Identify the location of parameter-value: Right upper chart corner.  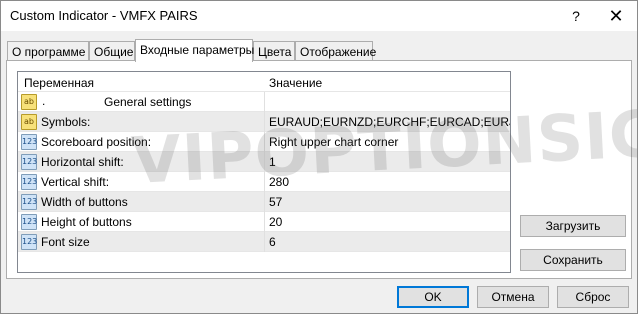
(388, 142).